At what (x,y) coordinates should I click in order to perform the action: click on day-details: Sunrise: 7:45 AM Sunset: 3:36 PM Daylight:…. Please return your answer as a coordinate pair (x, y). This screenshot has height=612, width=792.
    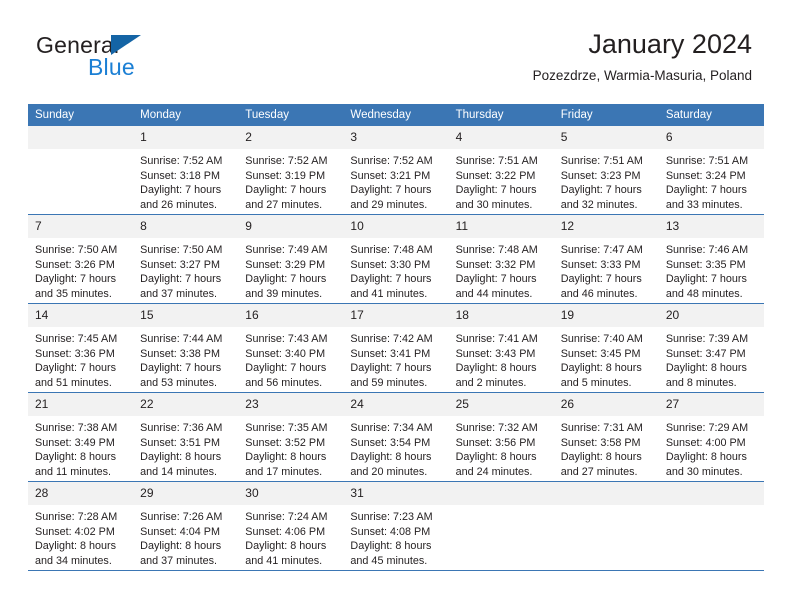
    Looking at the image, I should click on (80, 358).